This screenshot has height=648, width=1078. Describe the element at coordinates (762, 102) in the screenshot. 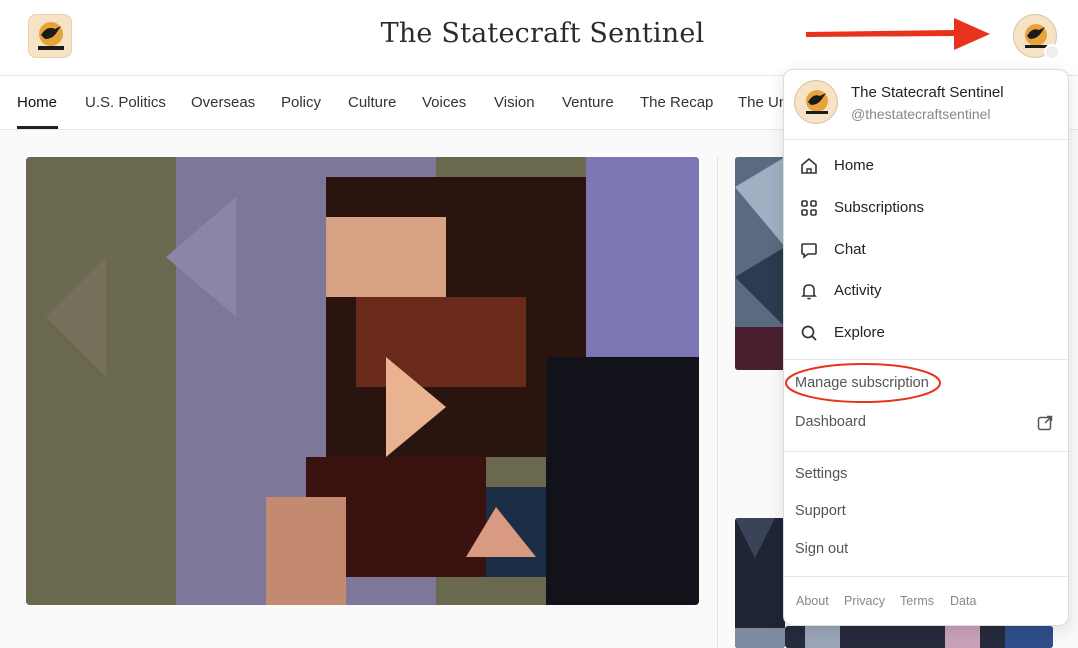

I see `nav-item-the-un: The Un` at that location.